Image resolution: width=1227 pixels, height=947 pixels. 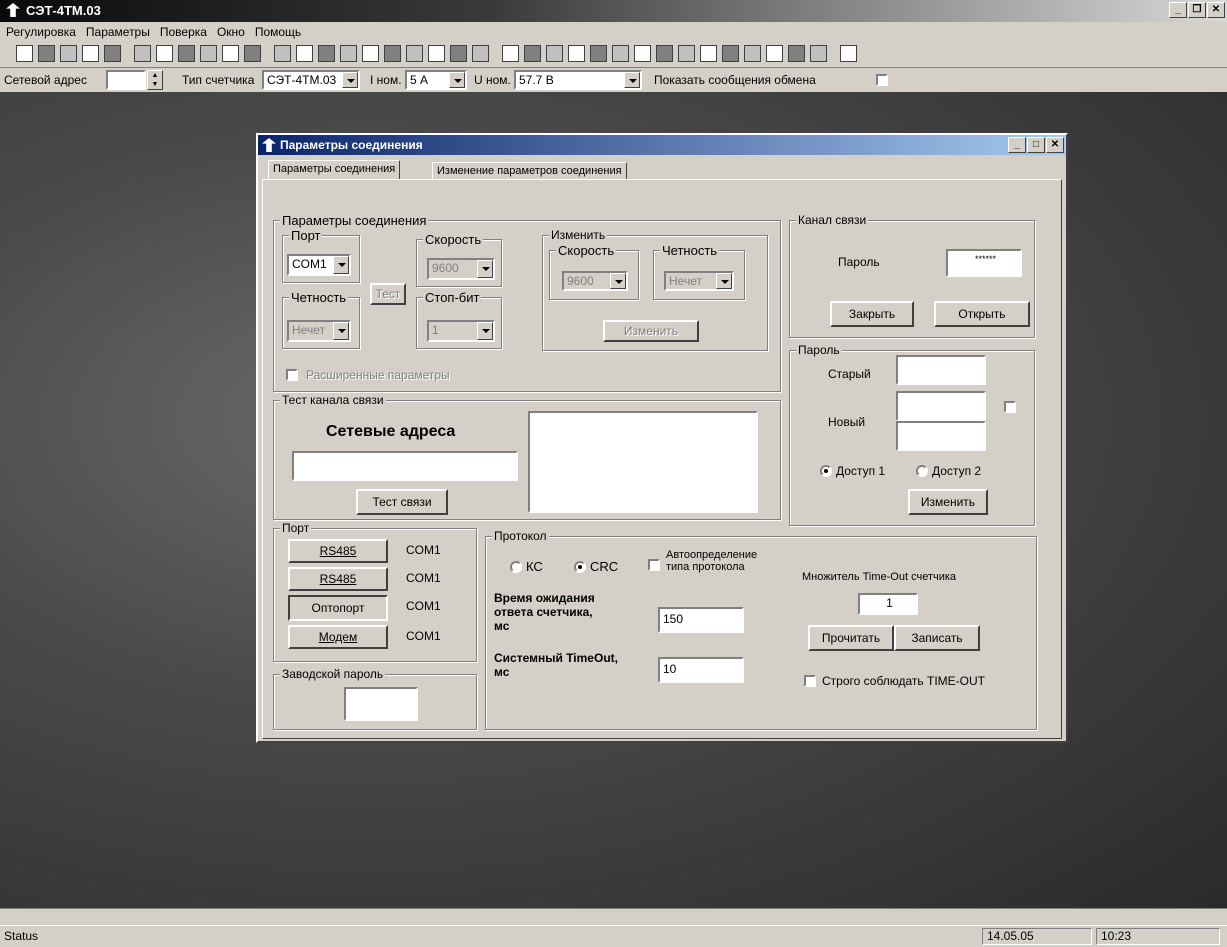 I want to click on channel-password-input: ******, so click(x=984, y=263).